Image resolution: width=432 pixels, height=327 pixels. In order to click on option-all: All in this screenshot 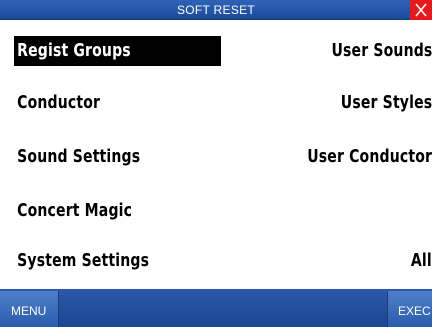, I will do `click(421, 261)`.